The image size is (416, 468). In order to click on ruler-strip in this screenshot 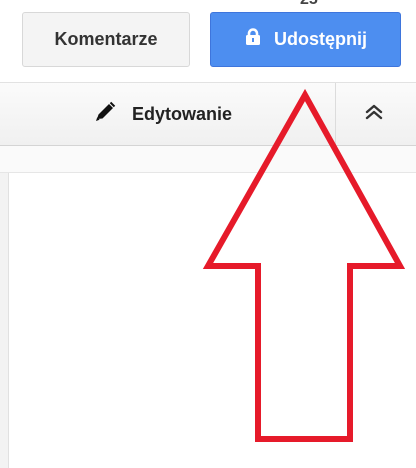, I will do `click(208, 159)`.